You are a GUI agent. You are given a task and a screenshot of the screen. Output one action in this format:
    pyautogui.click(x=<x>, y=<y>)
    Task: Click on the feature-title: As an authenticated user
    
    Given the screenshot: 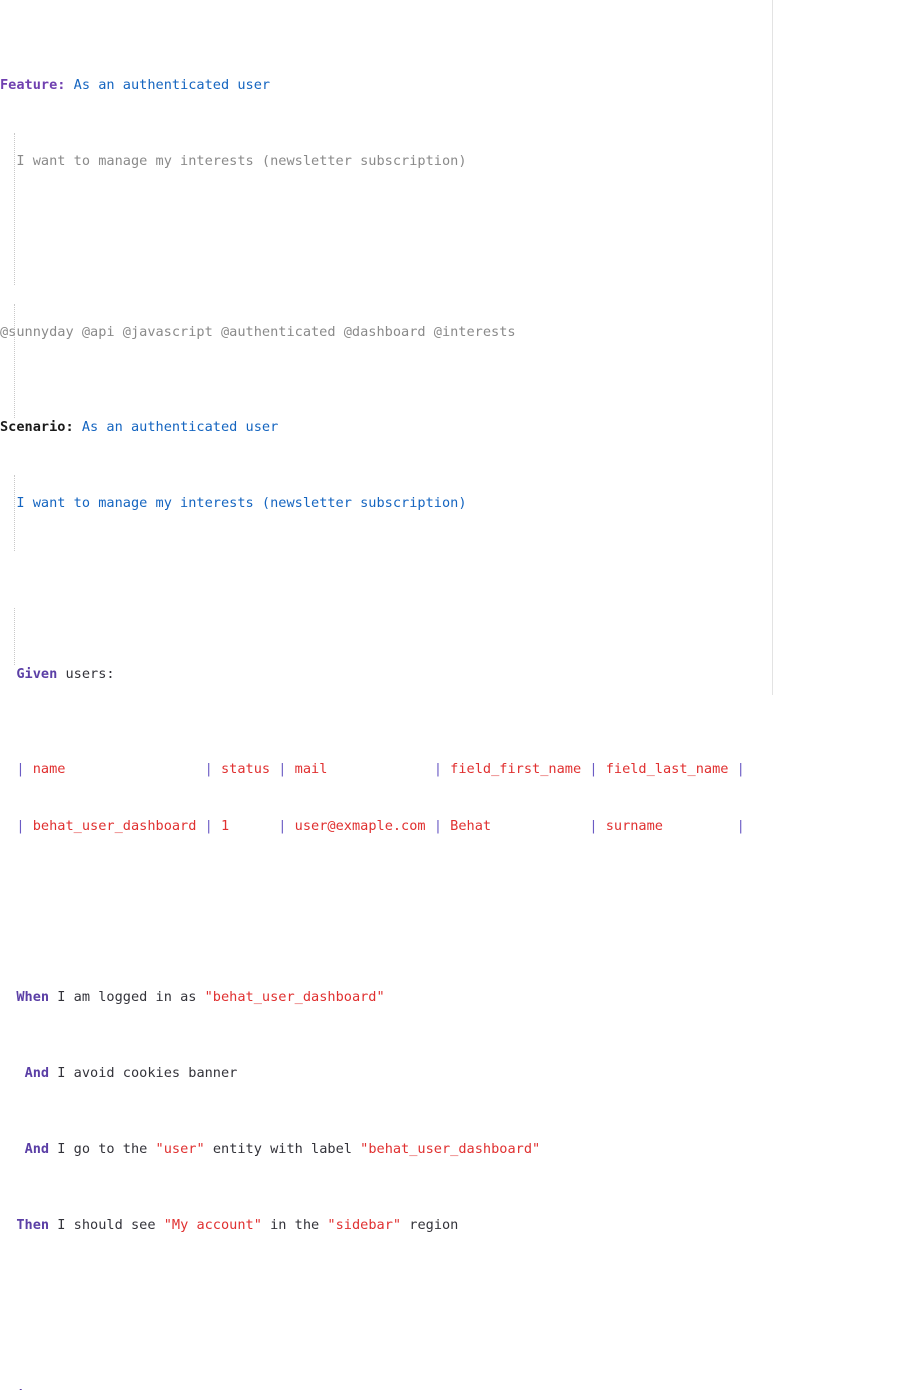 What is the action you would take?
    pyautogui.click(x=172, y=85)
    